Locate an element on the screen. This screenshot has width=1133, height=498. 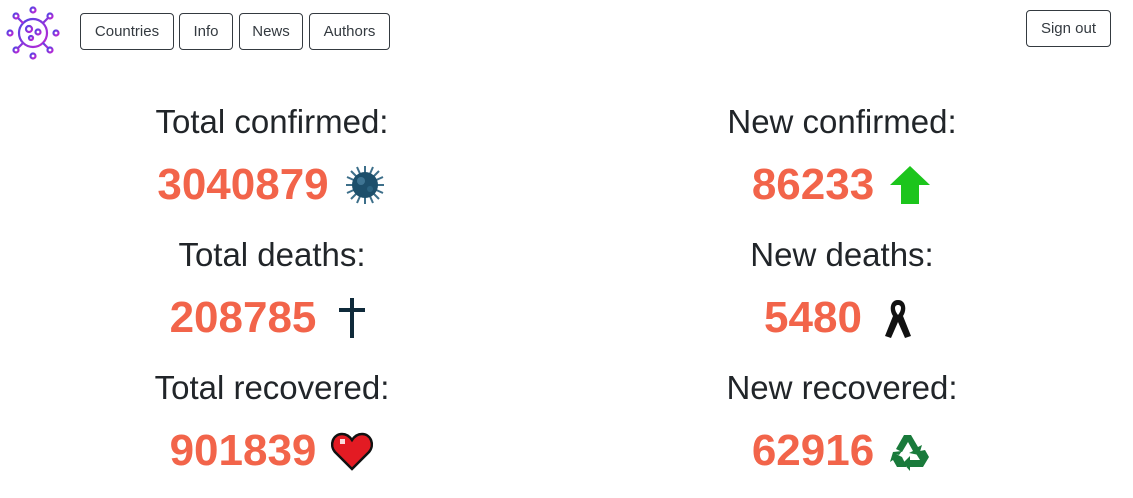
total-recovered-row: 901839 is located at coordinates (276, 451).